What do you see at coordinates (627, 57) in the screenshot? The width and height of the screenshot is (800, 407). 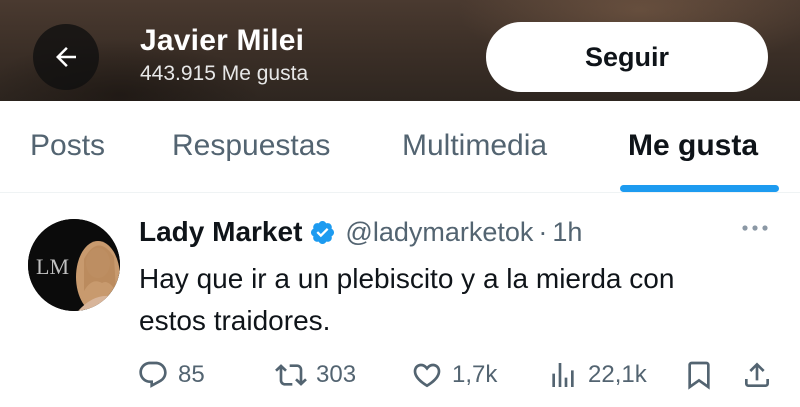 I see `follow-button: Seguir` at bounding box center [627, 57].